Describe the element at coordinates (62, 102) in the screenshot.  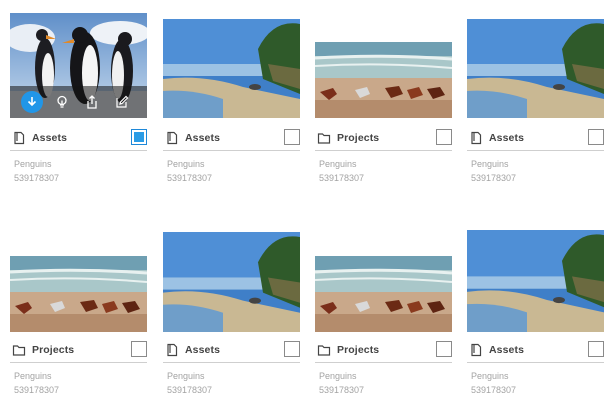
I see `bulb-icon` at that location.